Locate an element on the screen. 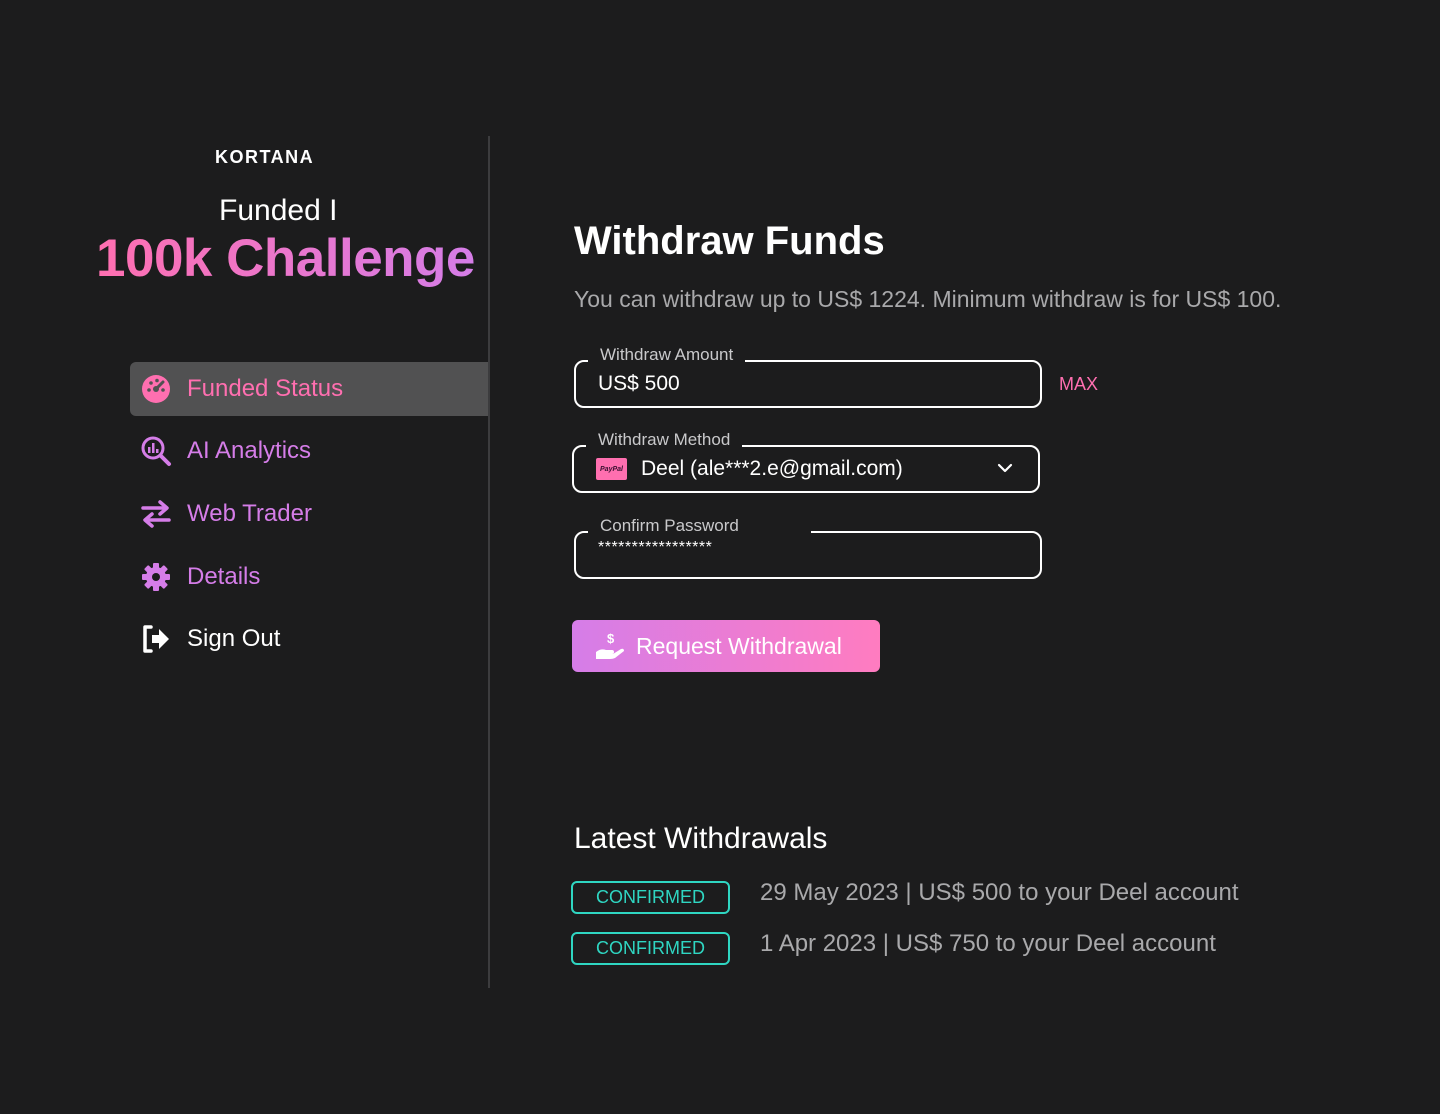 The width and height of the screenshot is (1440, 1114). funded-label: Funded I is located at coordinates (278, 210).